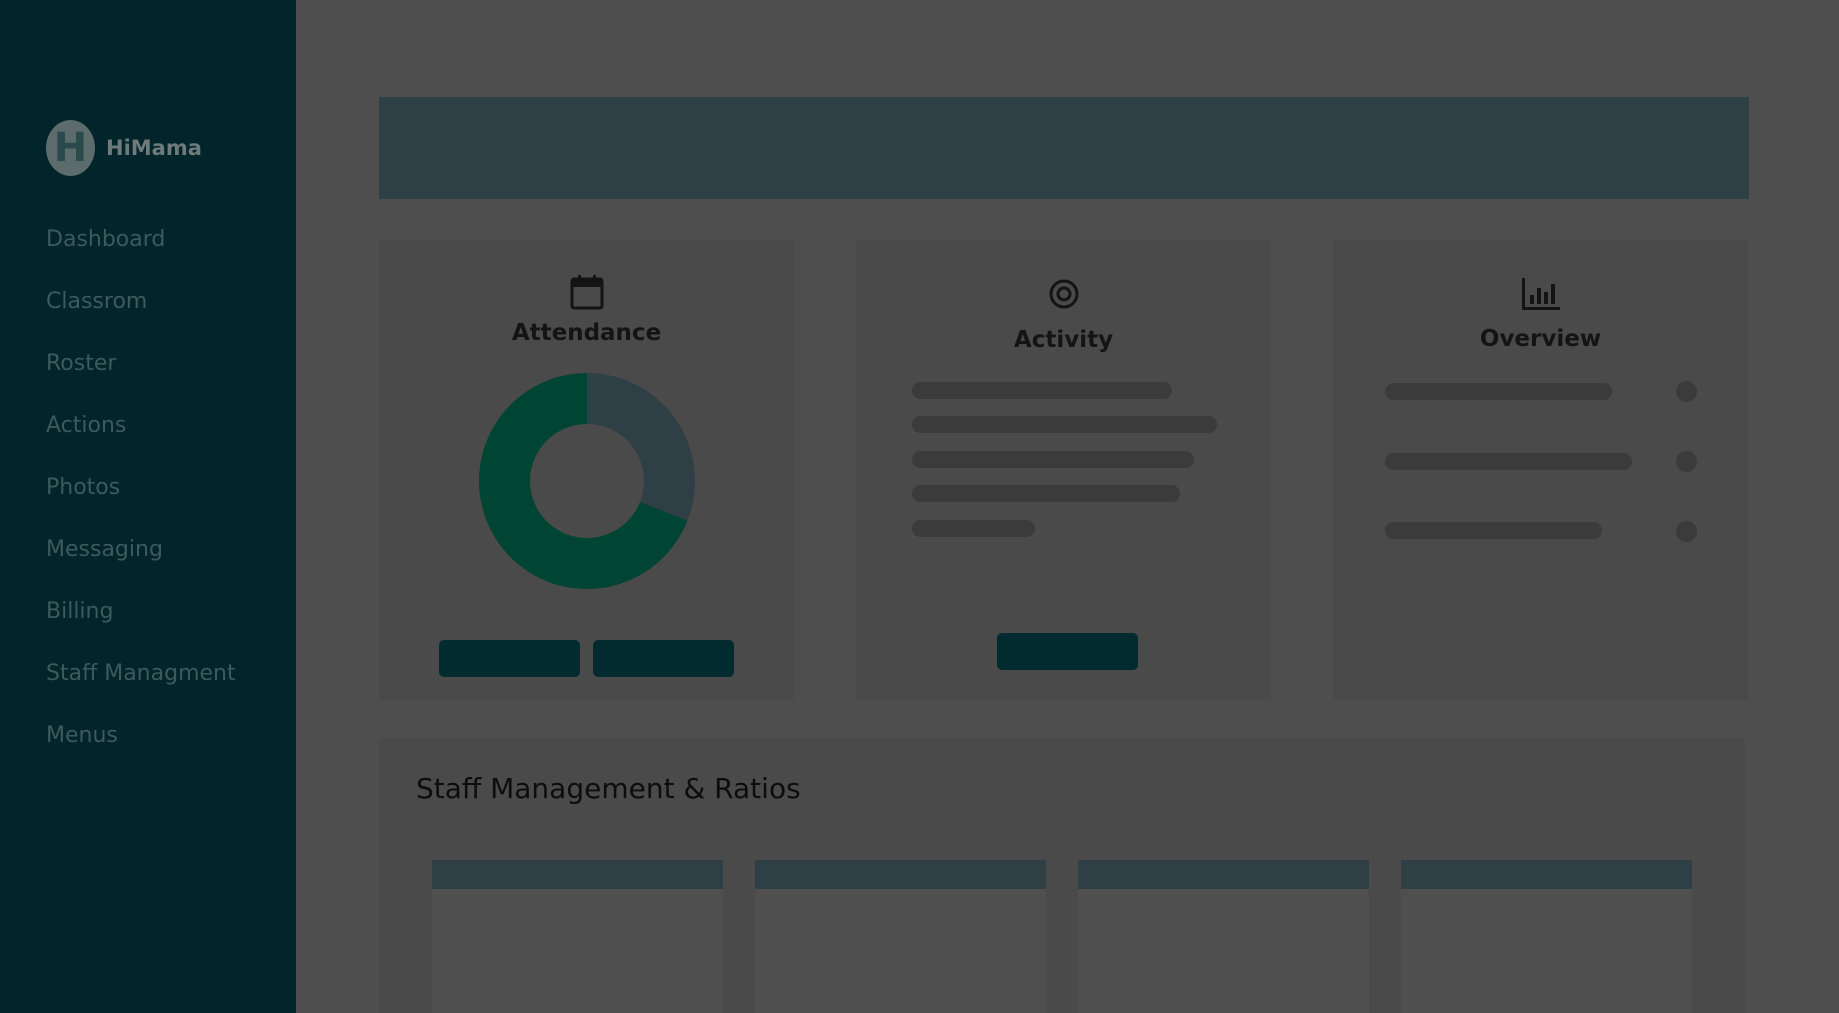 This screenshot has width=1839, height=1013. I want to click on staff-section-title: Staff Management & Ratios, so click(608, 788).